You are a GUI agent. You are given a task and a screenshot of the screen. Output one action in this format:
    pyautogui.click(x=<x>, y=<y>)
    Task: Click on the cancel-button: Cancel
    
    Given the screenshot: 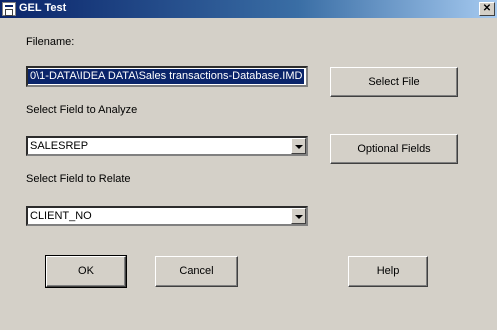 What is the action you would take?
    pyautogui.click(x=196, y=271)
    